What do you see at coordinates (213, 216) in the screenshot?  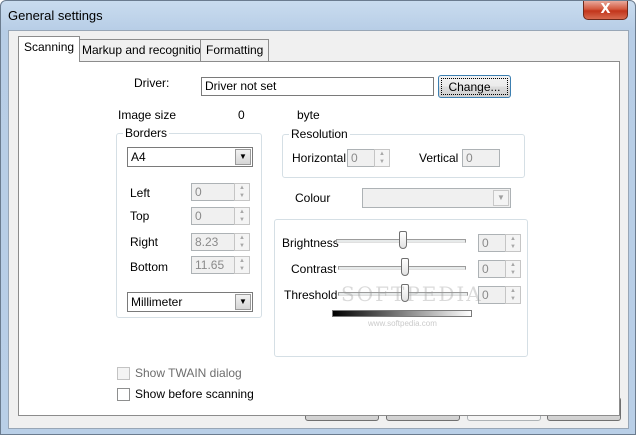 I see `top-value: 0` at bounding box center [213, 216].